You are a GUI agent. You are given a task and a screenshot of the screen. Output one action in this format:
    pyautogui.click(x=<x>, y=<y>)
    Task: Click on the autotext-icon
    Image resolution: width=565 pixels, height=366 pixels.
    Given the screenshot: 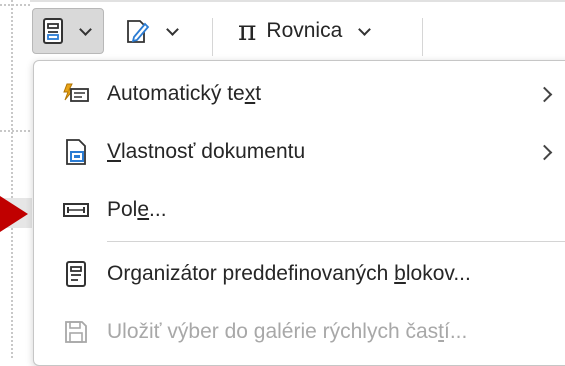 What is the action you would take?
    pyautogui.click(x=76, y=94)
    